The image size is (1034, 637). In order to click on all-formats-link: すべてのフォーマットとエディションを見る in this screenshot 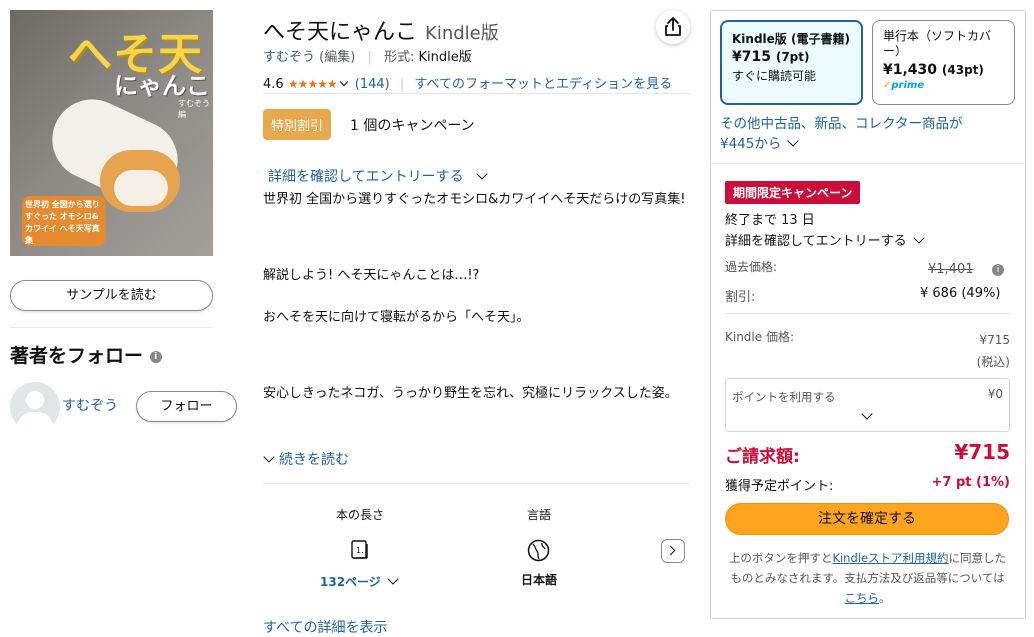, I will do `click(543, 84)`.